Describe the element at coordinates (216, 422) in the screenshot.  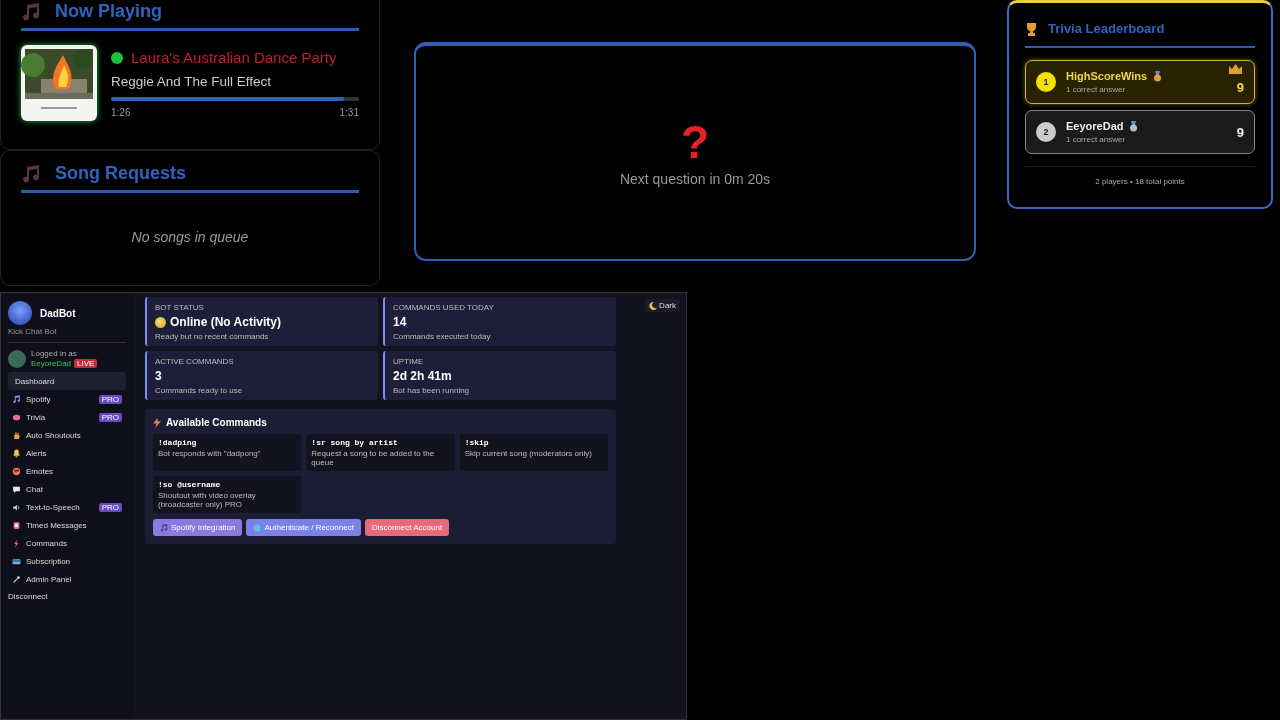
I see `section-title: Available Commands` at that location.